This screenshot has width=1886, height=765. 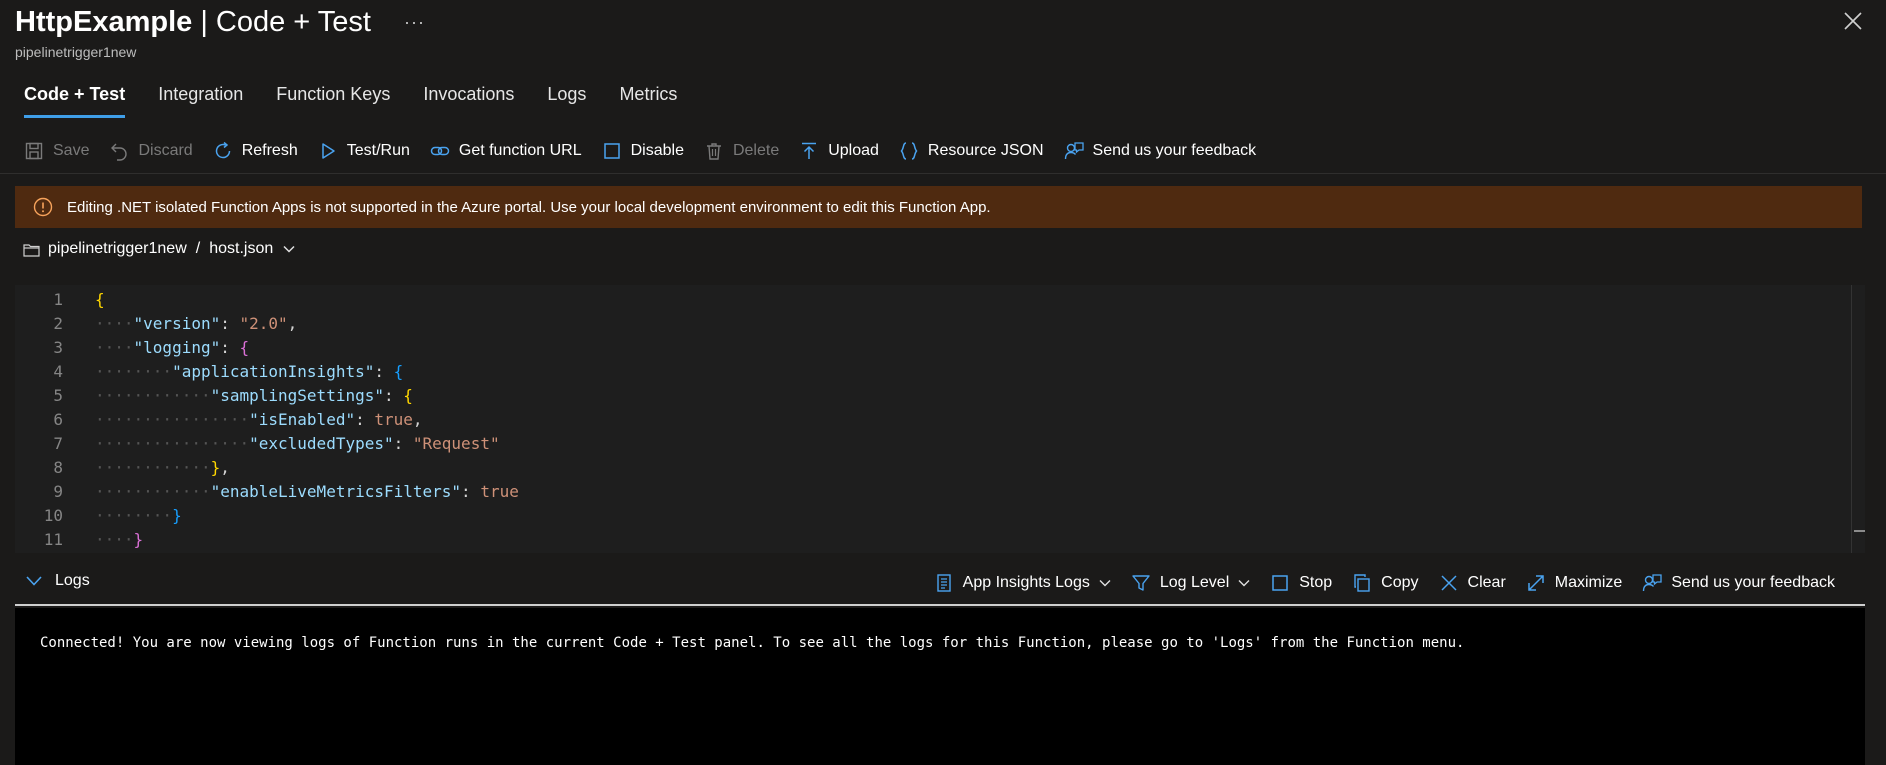 What do you see at coordinates (943, 583) in the screenshot?
I see `document-list-icon` at bounding box center [943, 583].